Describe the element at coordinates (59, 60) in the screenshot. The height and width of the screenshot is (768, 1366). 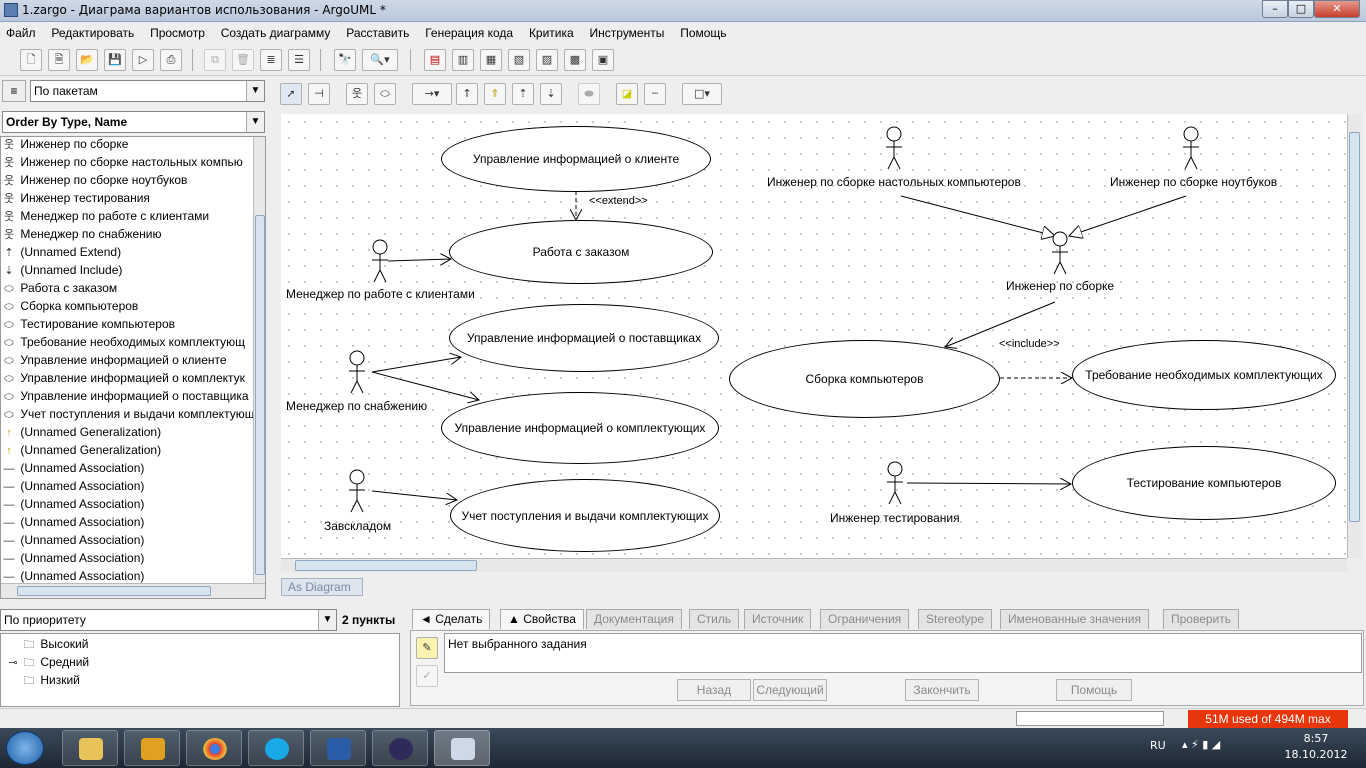
I see `new-from-template-icon: 🗎` at that location.